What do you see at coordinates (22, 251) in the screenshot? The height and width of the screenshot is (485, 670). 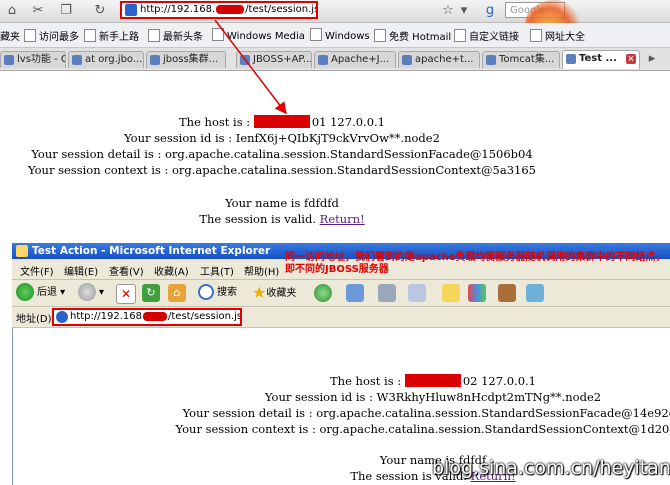 I see `ie-window-icon` at bounding box center [22, 251].